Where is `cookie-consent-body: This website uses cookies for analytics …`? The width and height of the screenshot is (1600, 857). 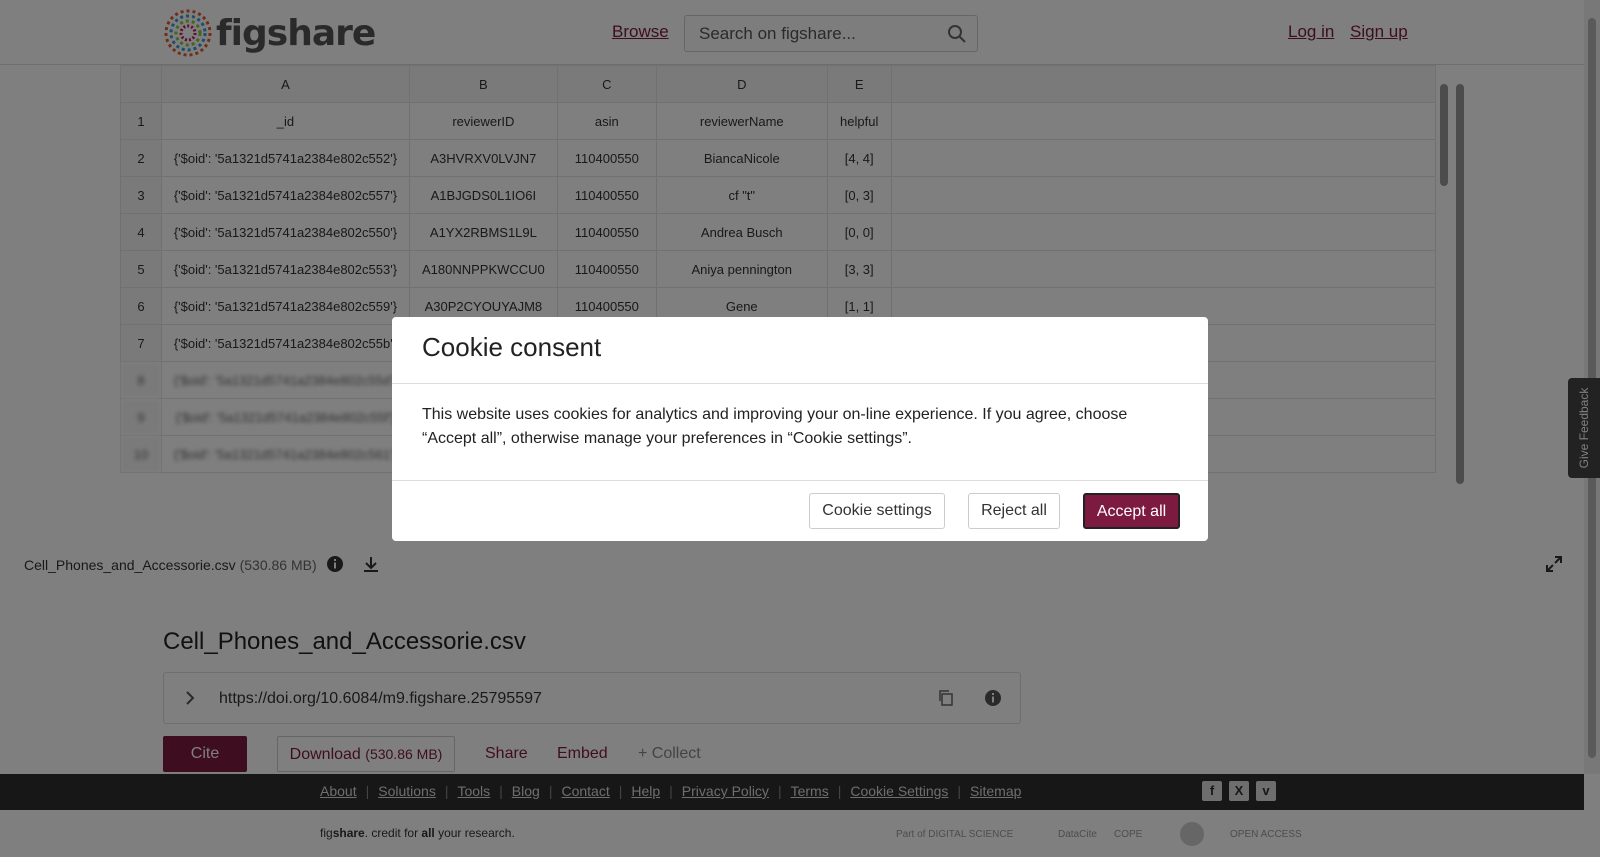 cookie-consent-body: This website uses cookies for analytics … is located at coordinates (775, 426).